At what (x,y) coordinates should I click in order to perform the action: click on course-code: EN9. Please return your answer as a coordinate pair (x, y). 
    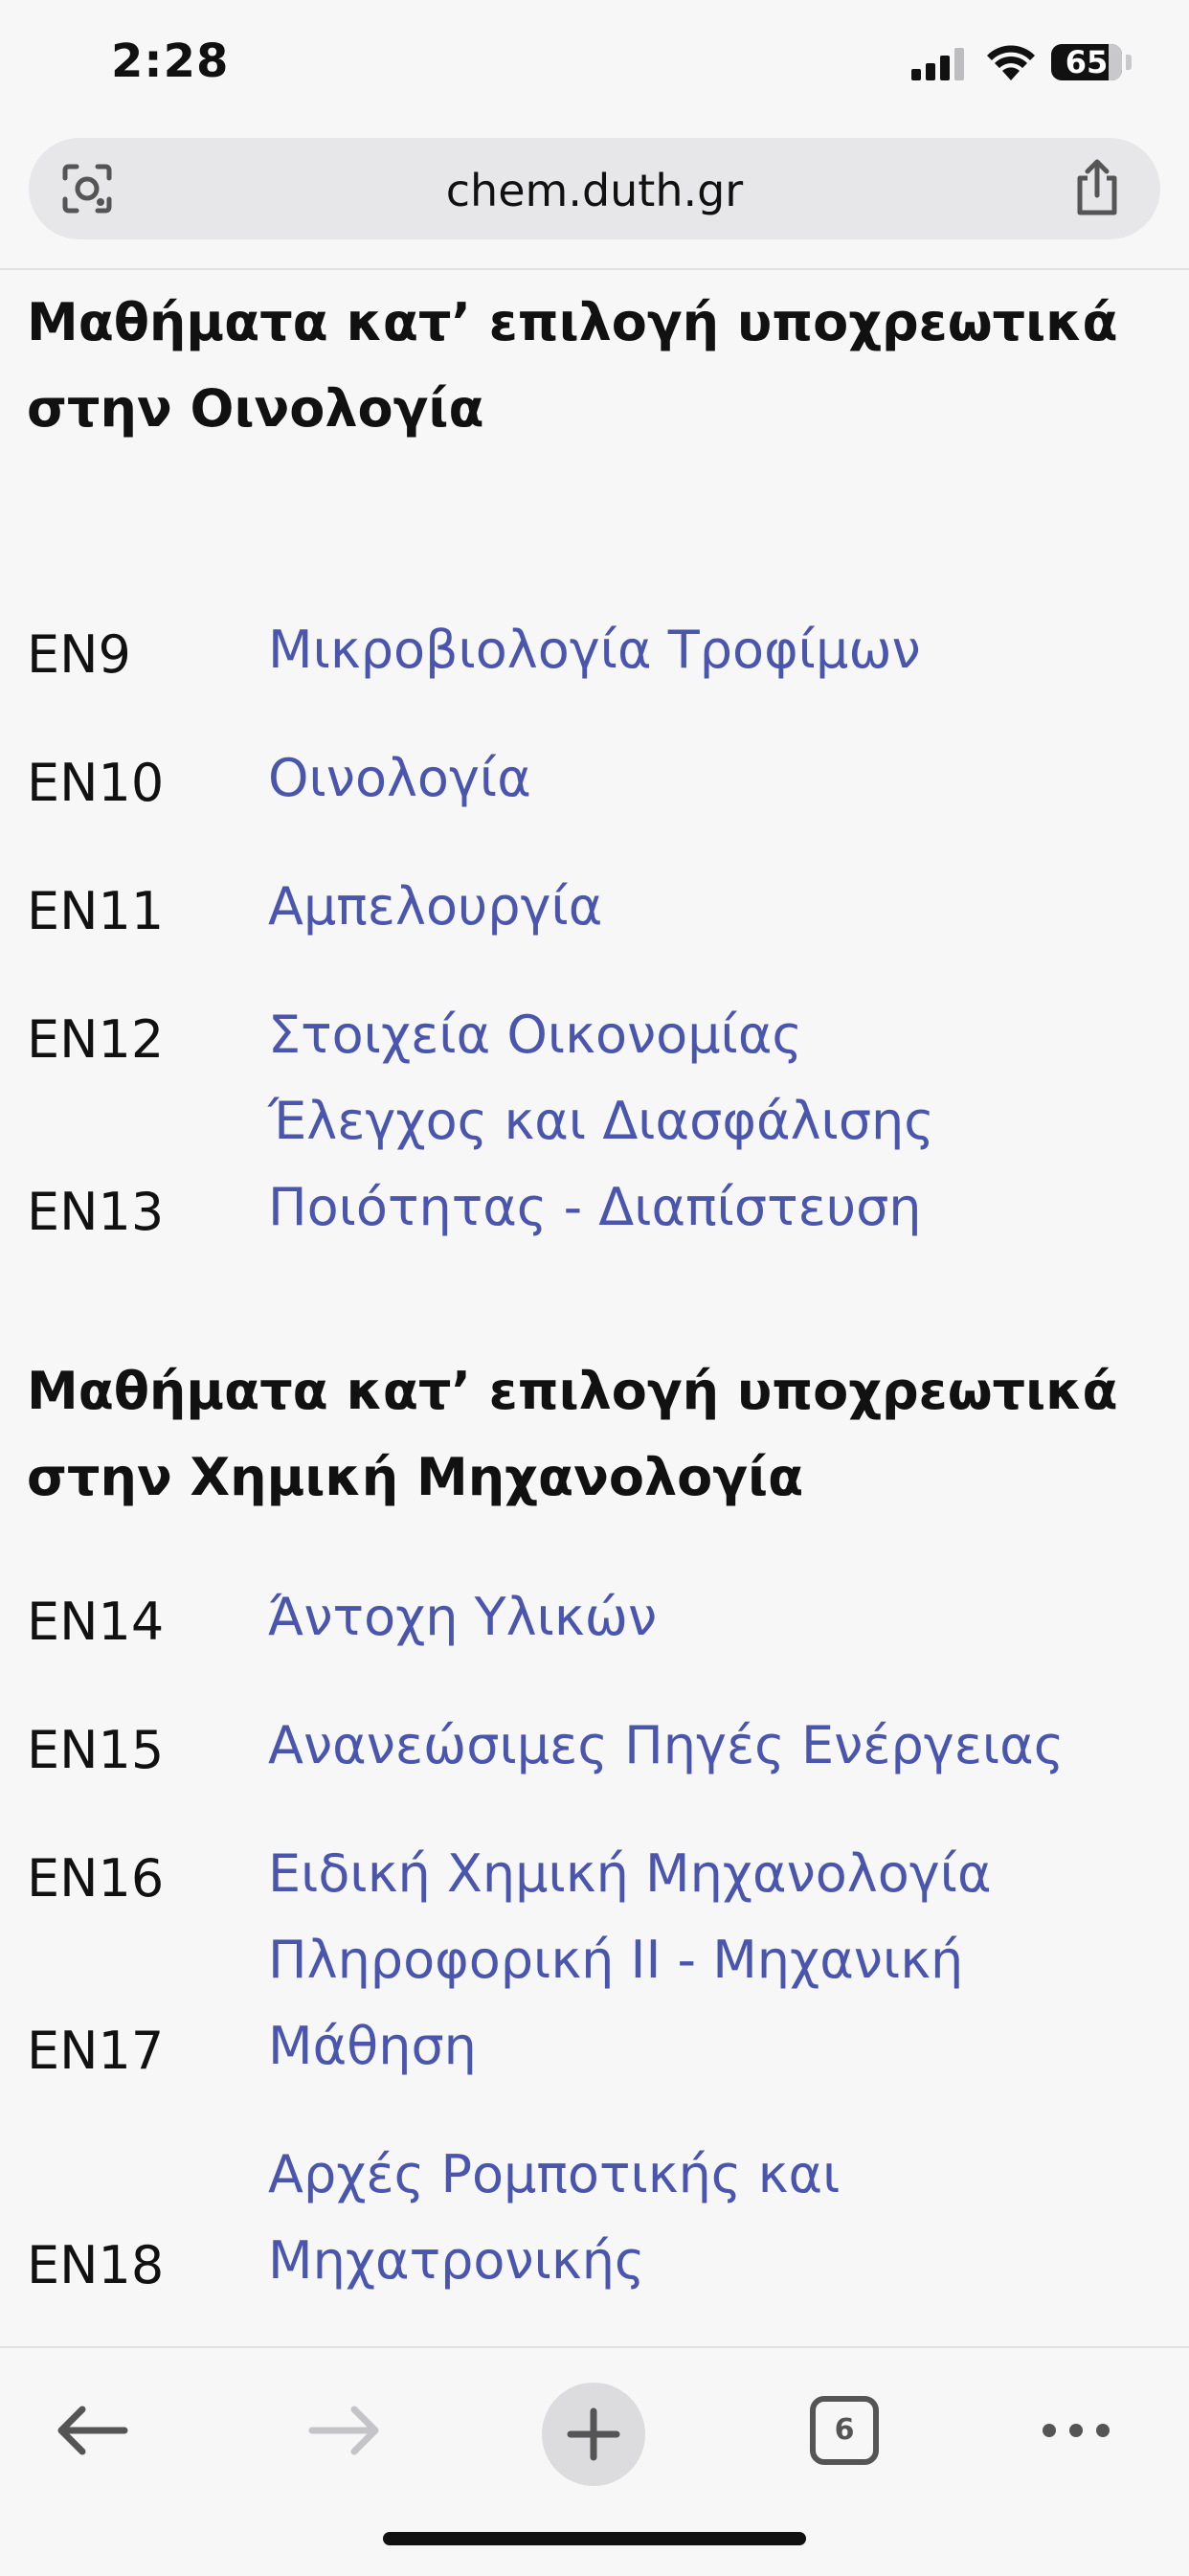
    Looking at the image, I should click on (79, 654).